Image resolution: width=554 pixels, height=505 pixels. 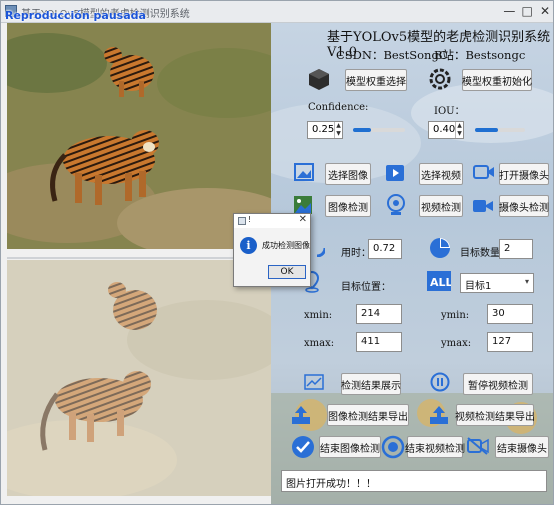 What do you see at coordinates (362, 130) in the screenshot?
I see `confidence-slider-fill` at bounding box center [362, 130].